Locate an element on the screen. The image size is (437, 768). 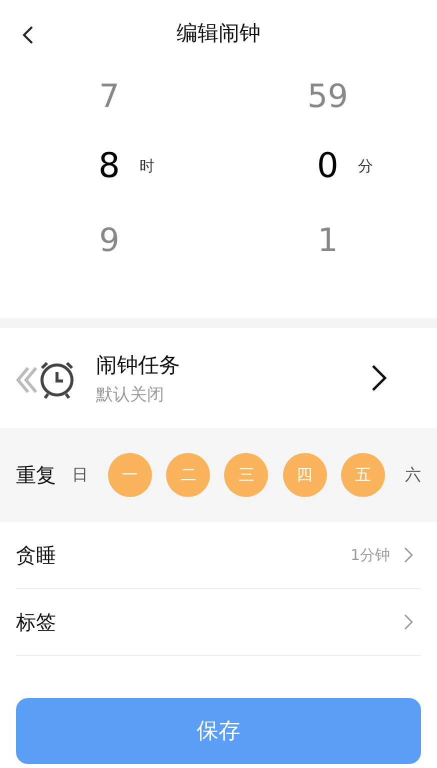
weekday-toggle: 二 is located at coordinates (188, 475).